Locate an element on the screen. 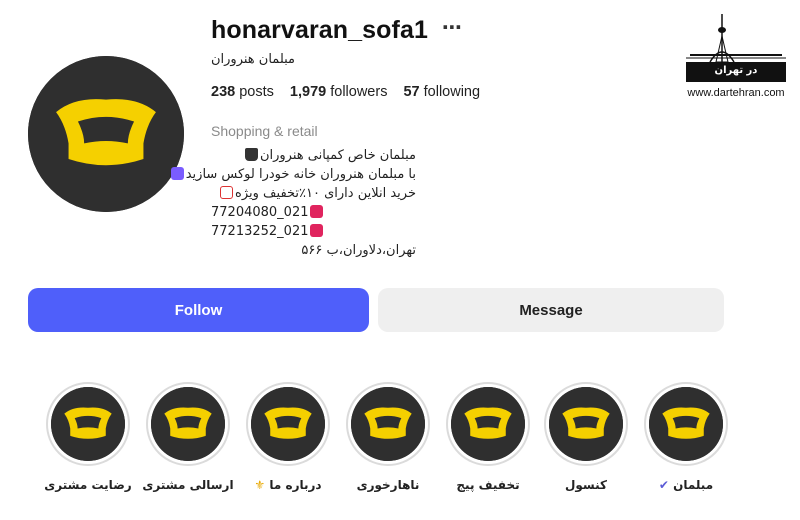 This screenshot has height=520, width=800. following-stat: 57 following is located at coordinates (441, 92).